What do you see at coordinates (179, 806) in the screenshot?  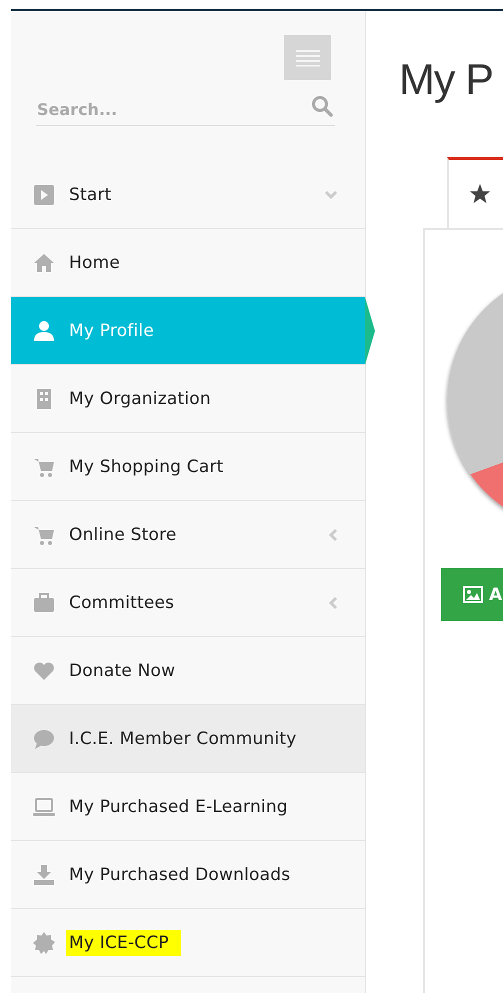 I see `menu-item-label: My Purchased E-Learning` at bounding box center [179, 806].